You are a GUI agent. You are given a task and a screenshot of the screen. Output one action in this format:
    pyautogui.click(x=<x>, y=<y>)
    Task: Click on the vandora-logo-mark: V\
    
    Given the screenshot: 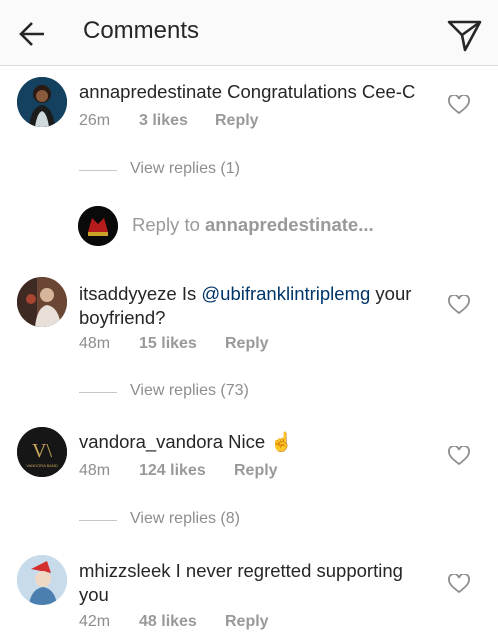 What is the action you would take?
    pyautogui.click(x=42, y=451)
    